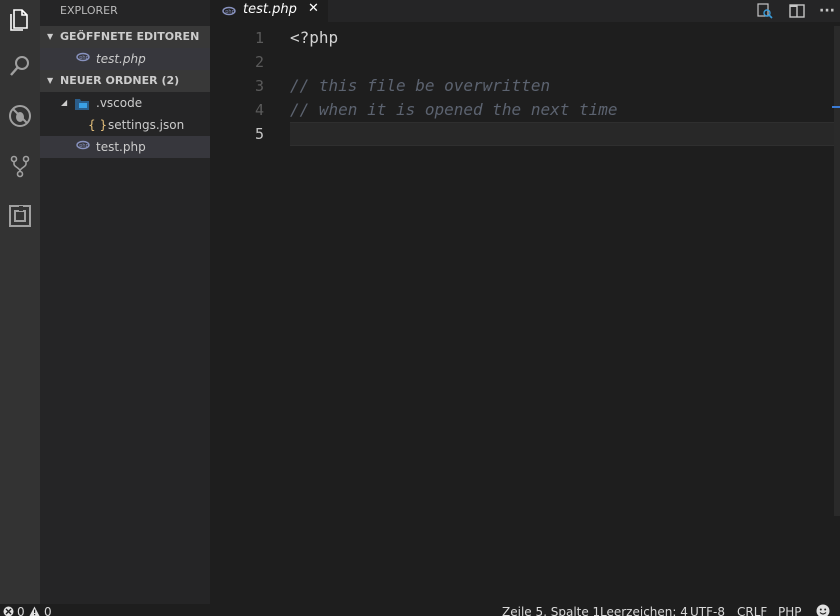  Describe the element at coordinates (644, 610) in the screenshot. I see `indentation: Leerzeichen: 4` at that location.